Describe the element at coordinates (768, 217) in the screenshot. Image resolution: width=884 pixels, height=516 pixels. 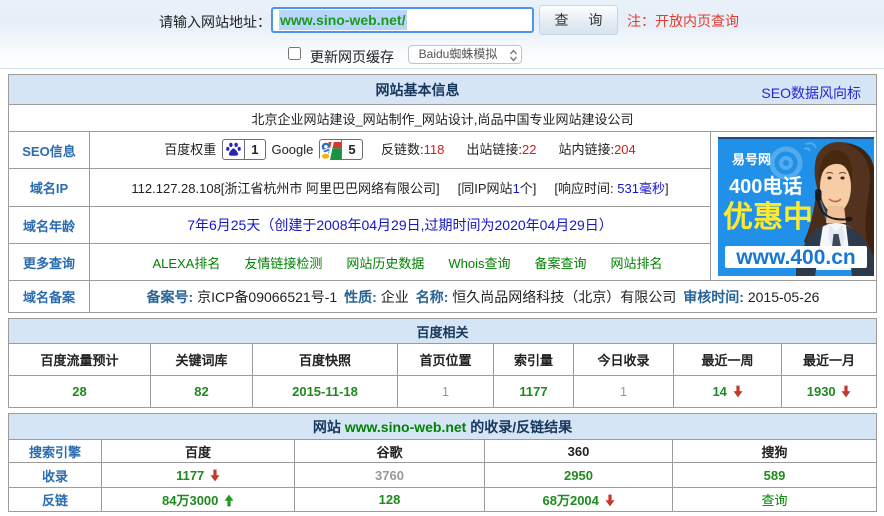
I see `svg-text: 优惠中` at that location.